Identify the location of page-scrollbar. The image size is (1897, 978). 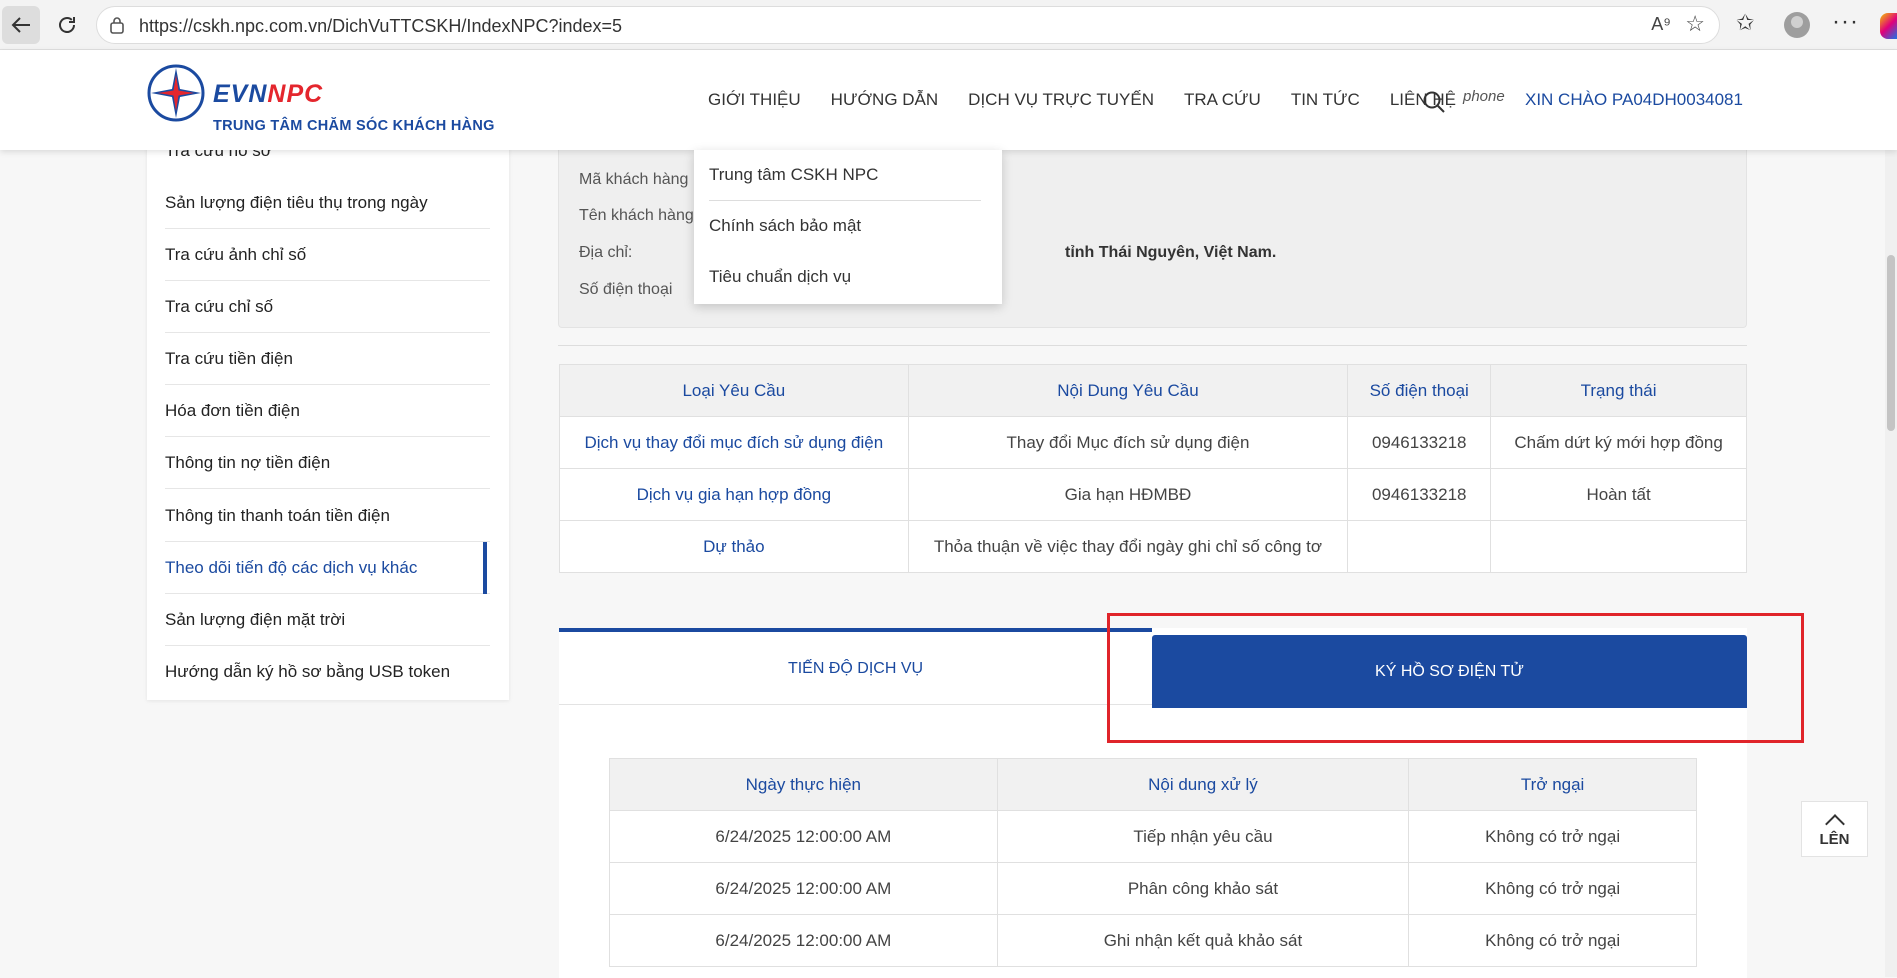
(1891, 563).